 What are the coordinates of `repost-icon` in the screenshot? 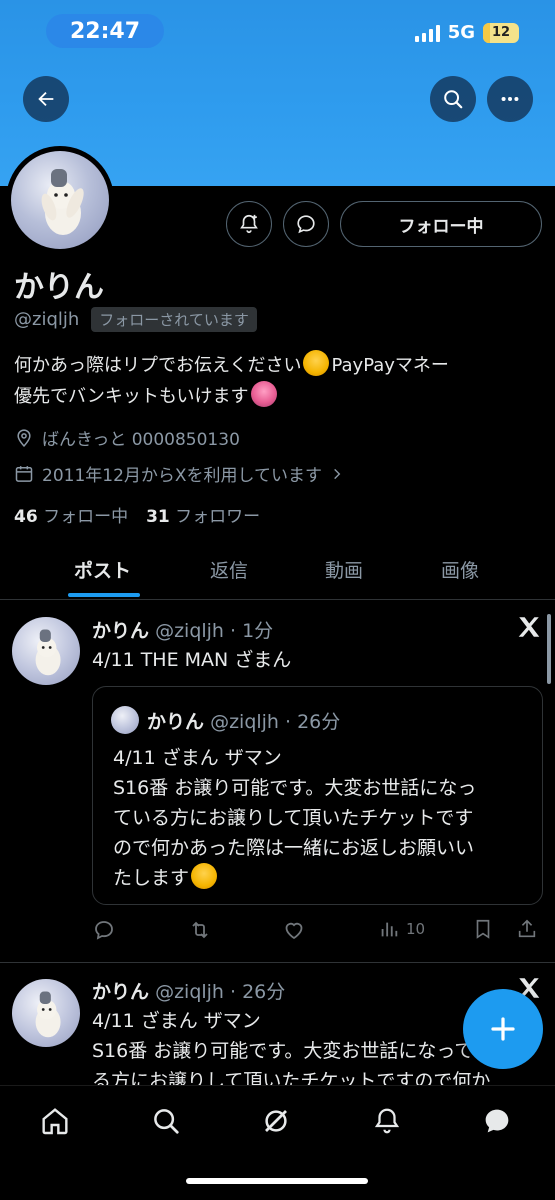 It's located at (200, 930).